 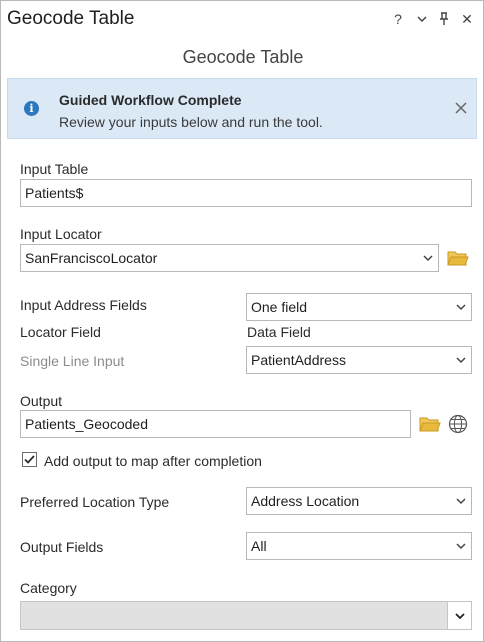 What do you see at coordinates (359, 307) in the screenshot?
I see `address-fields-select: One field` at bounding box center [359, 307].